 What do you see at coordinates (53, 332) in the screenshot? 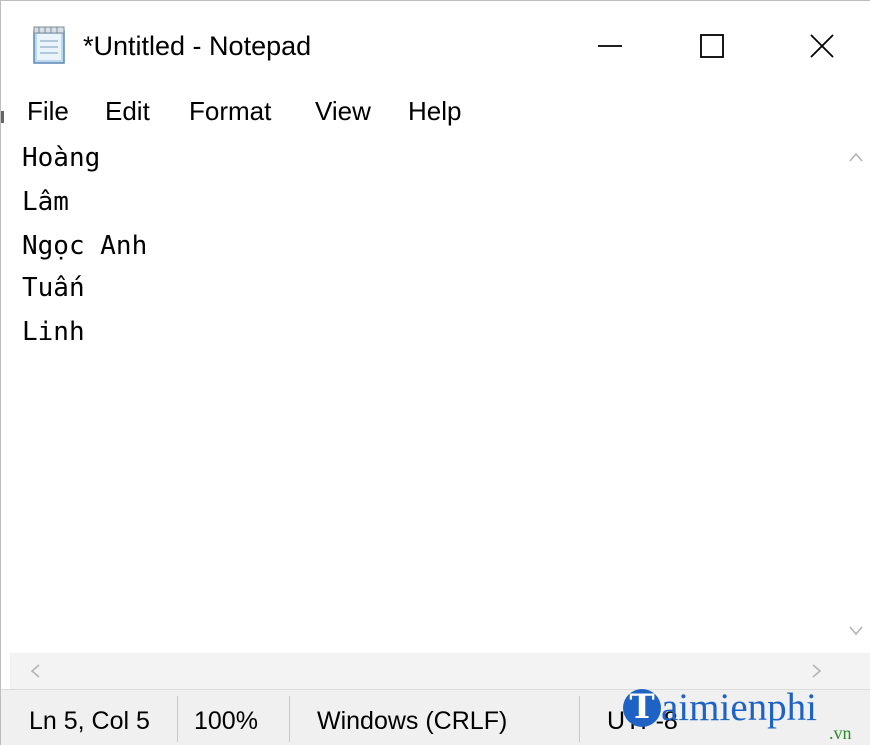
I see `editor-line: Linh` at bounding box center [53, 332].